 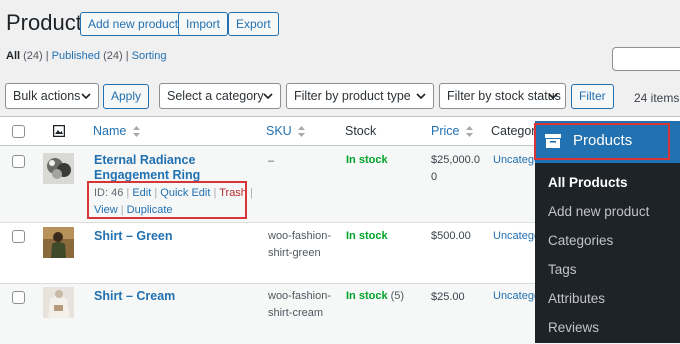 What do you see at coordinates (174, 236) in the screenshot?
I see `product-name-link: Shirt – Green` at bounding box center [174, 236].